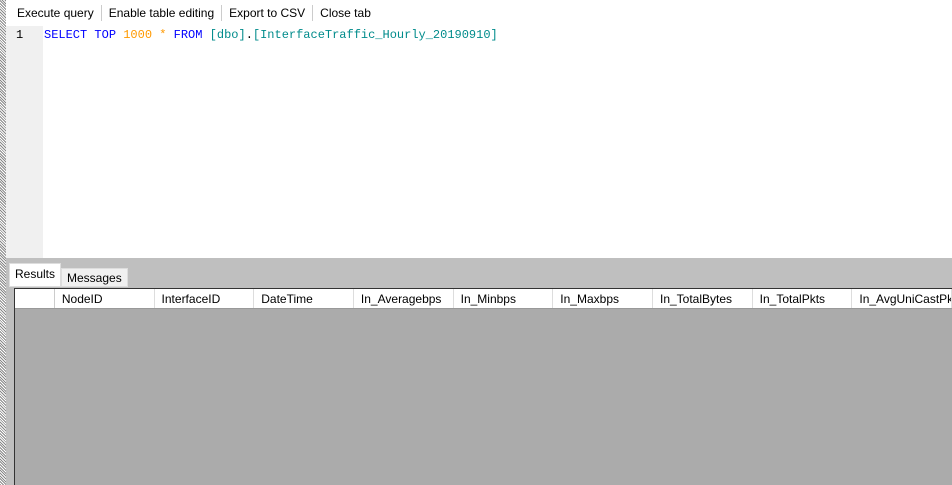  I want to click on execute-query-button: Execute query, so click(55, 13).